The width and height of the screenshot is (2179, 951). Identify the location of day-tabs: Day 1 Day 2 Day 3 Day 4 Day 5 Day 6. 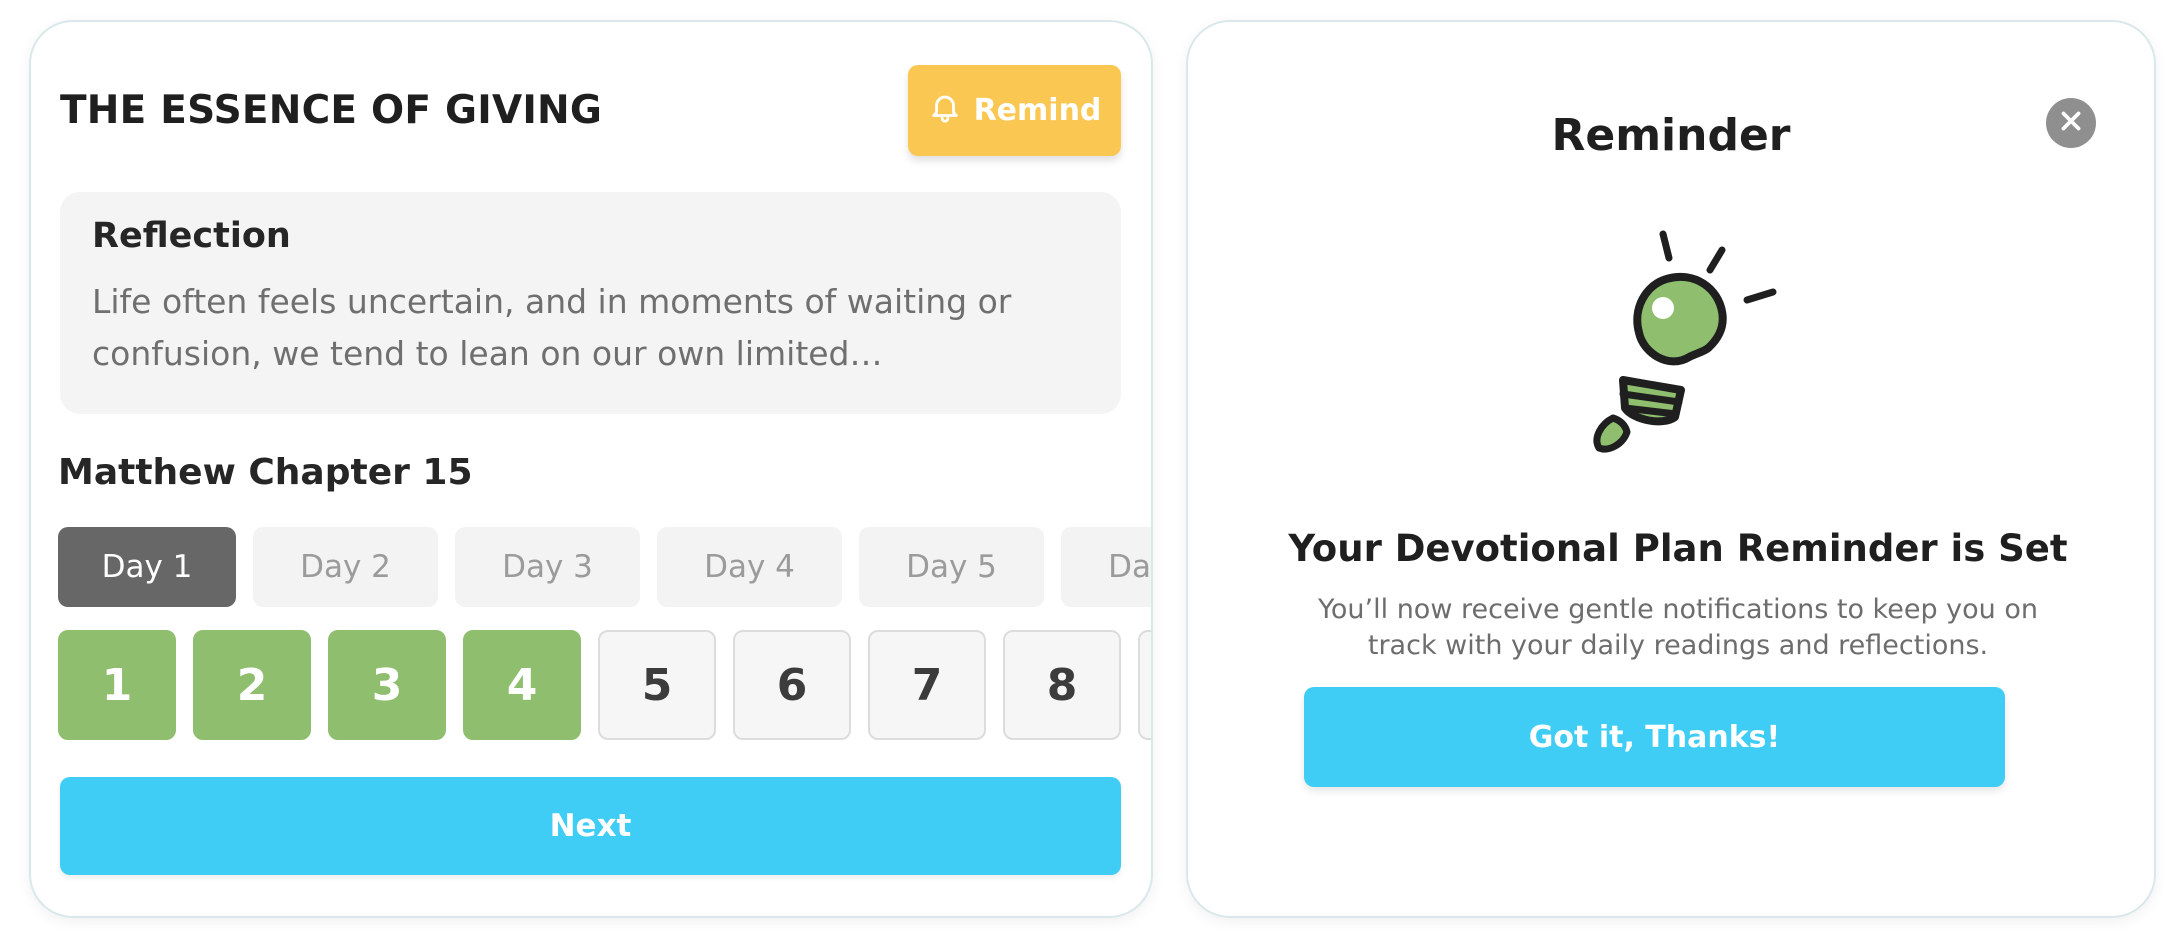
(604, 567).